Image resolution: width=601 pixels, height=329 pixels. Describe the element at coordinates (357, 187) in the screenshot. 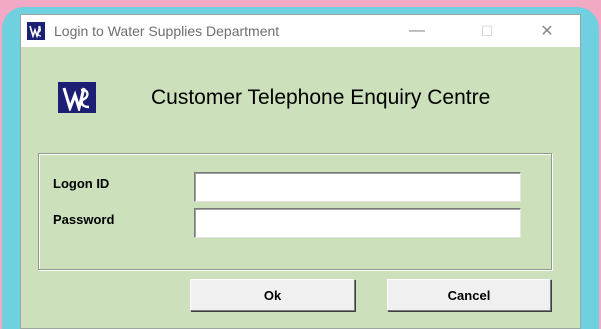

I see `logon-id-field` at that location.